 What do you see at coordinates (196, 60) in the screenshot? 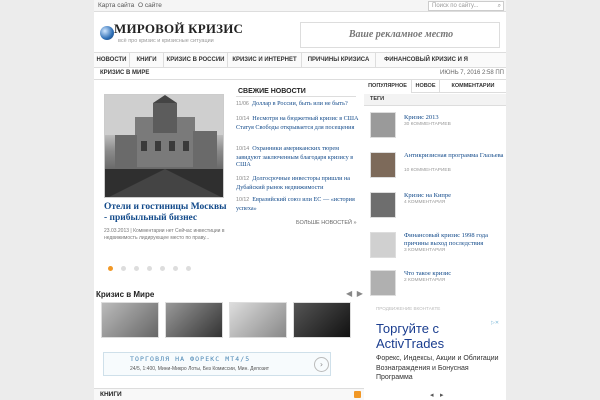
I see `nav-item-russia: КРИЗИС В РОССИИ` at bounding box center [196, 60].